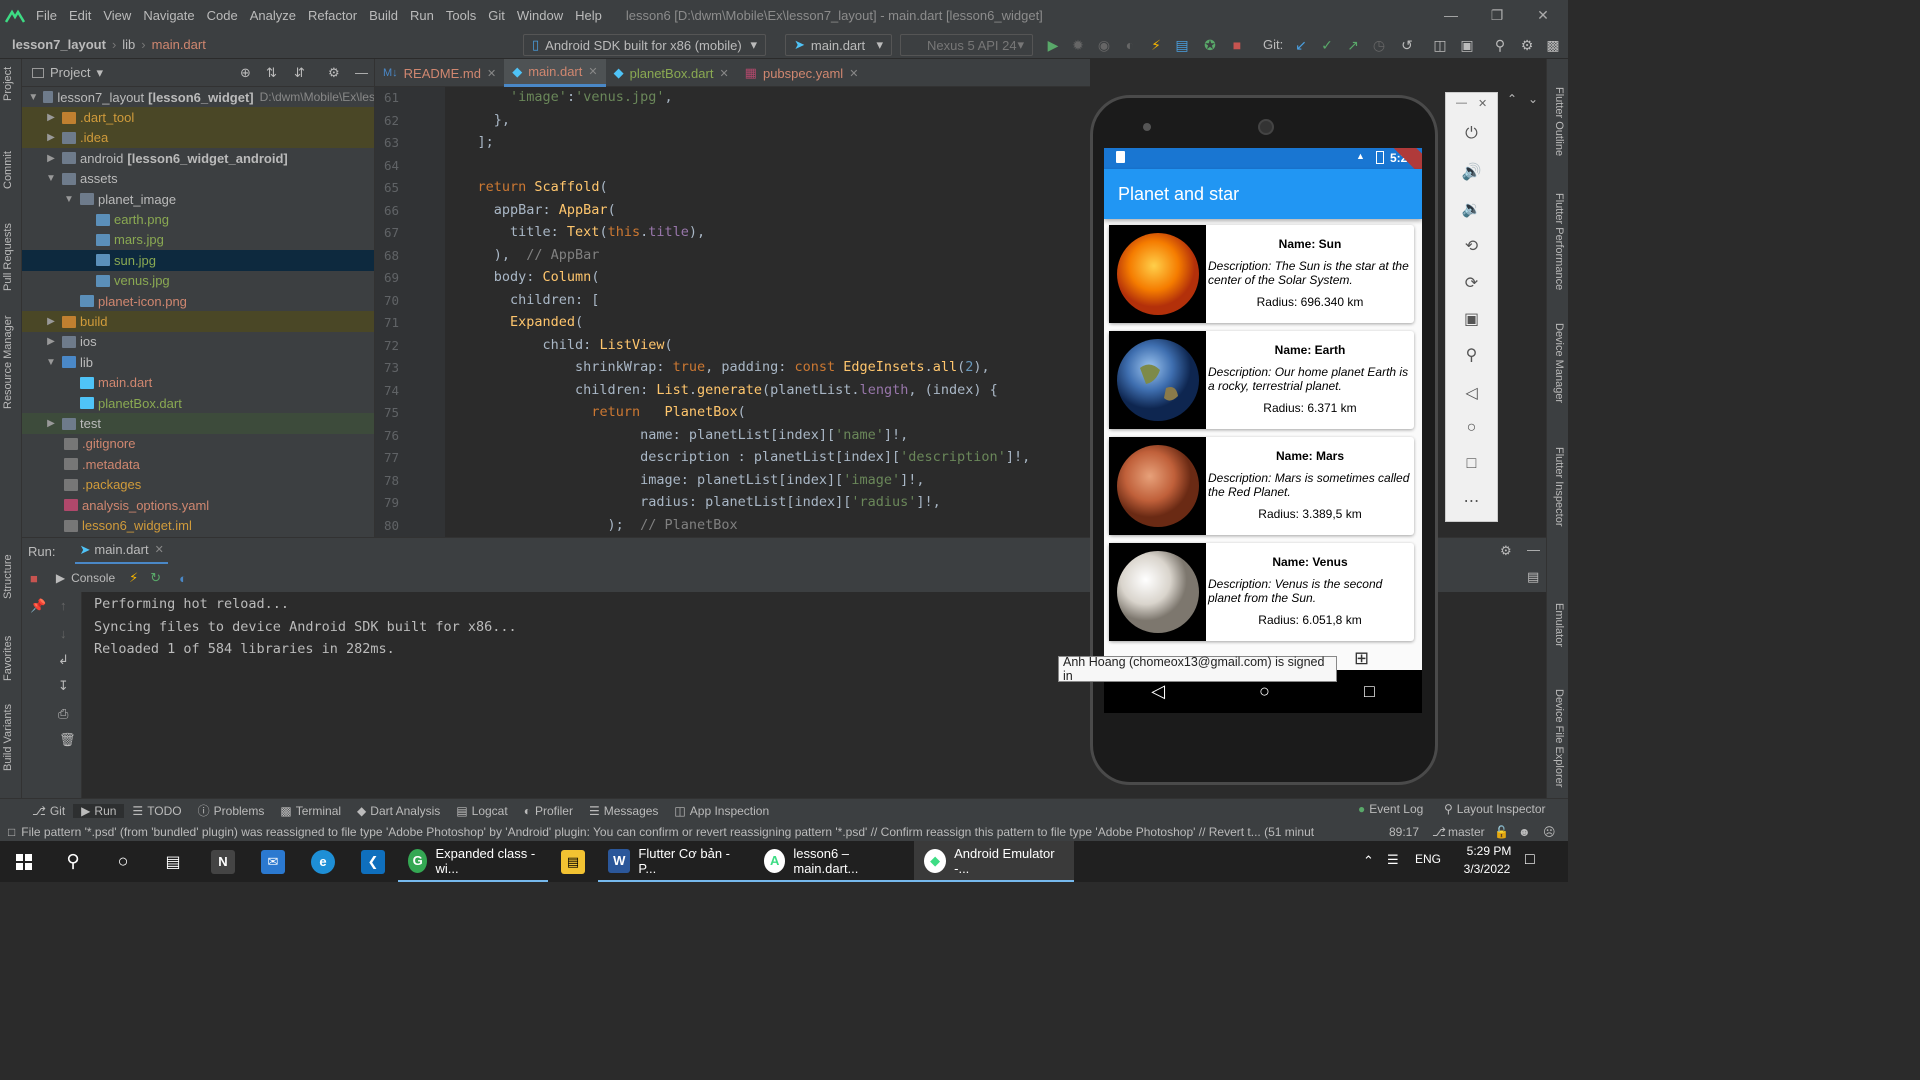  I want to click on tree-item-planet-image: ▼ planet_image, so click(198, 199).